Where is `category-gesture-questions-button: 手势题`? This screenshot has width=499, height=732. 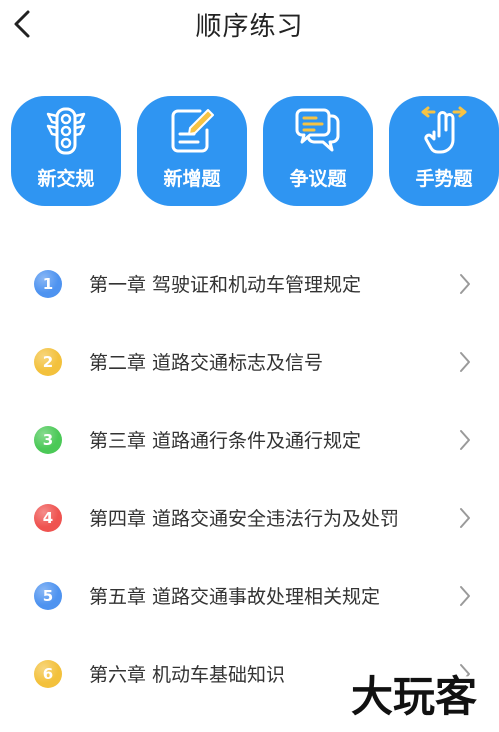 category-gesture-questions-button: 手势题 is located at coordinates (444, 151).